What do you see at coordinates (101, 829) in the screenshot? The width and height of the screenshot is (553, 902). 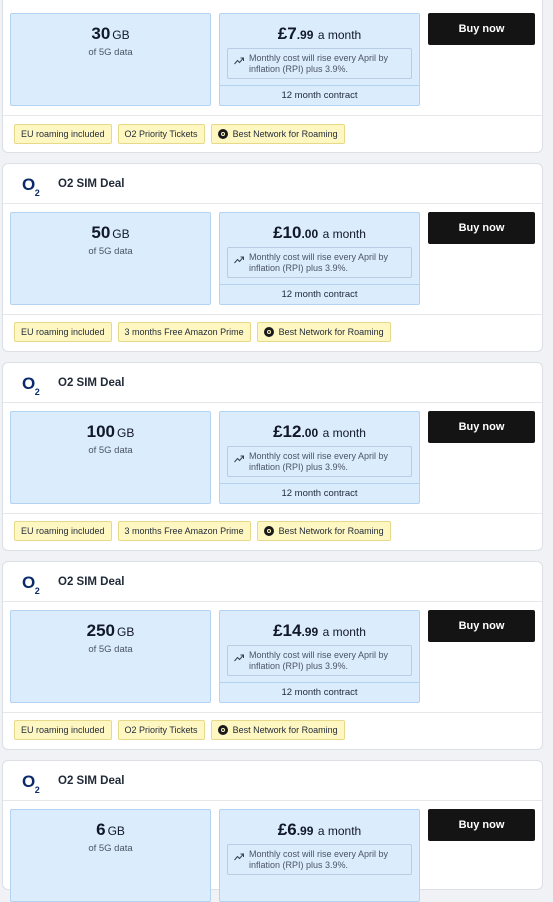 I see `data-amount: 6` at bounding box center [101, 829].